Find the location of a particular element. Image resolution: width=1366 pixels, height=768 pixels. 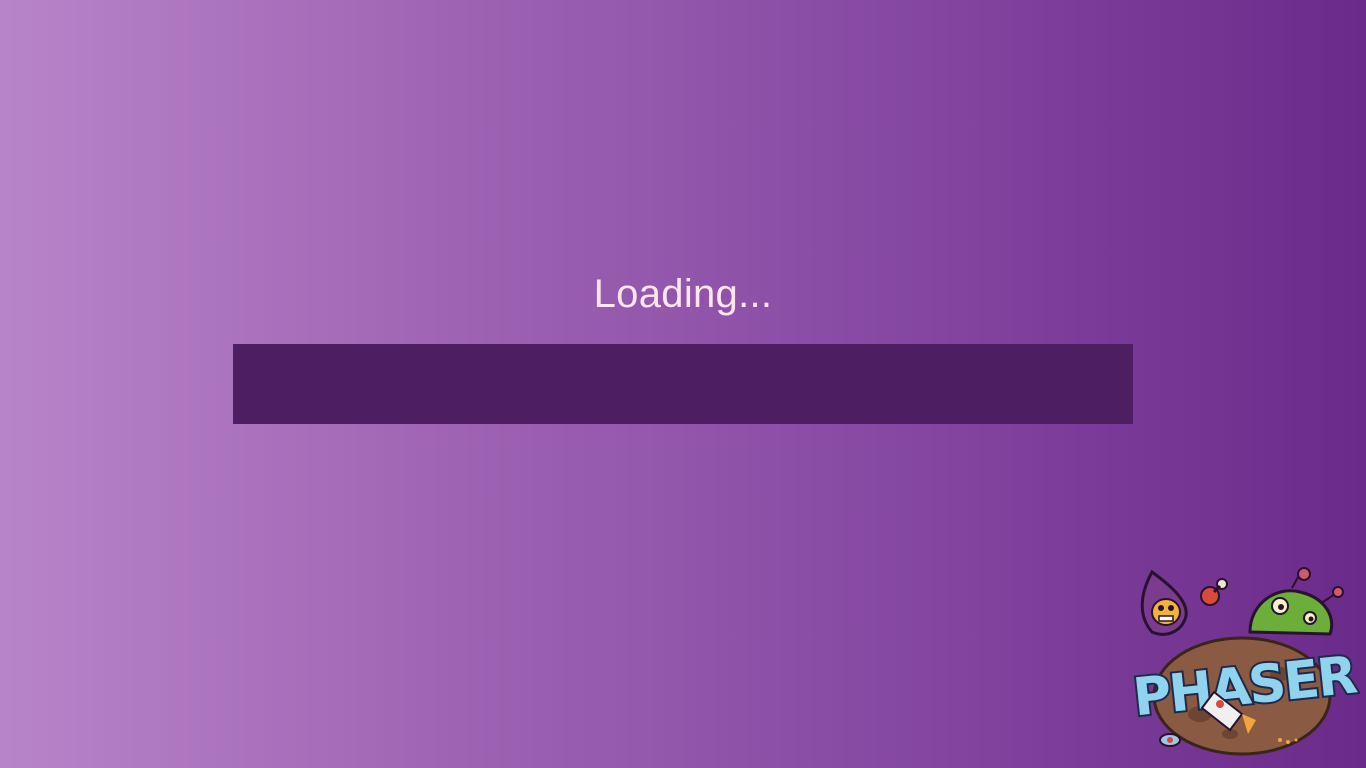

ray-gun-icon is located at coordinates (1214, 592).